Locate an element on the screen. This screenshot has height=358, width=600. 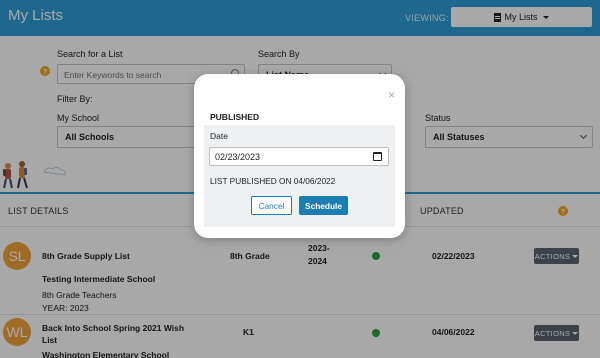
calendar-icon is located at coordinates (377, 156).